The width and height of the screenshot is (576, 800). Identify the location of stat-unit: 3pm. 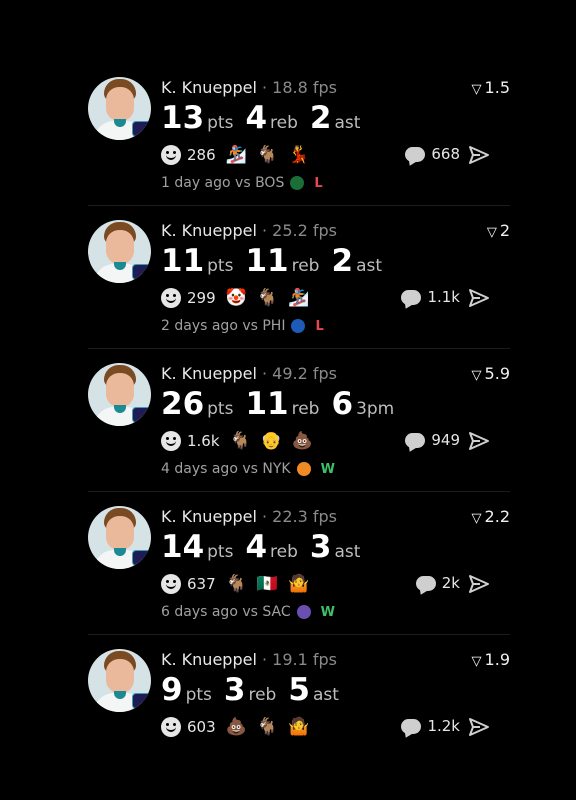
(375, 409).